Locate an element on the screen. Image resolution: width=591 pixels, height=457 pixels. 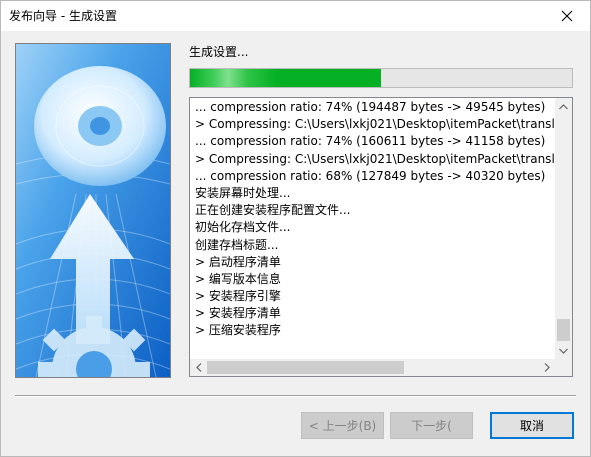
chevron-left-icon is located at coordinates (198, 367).